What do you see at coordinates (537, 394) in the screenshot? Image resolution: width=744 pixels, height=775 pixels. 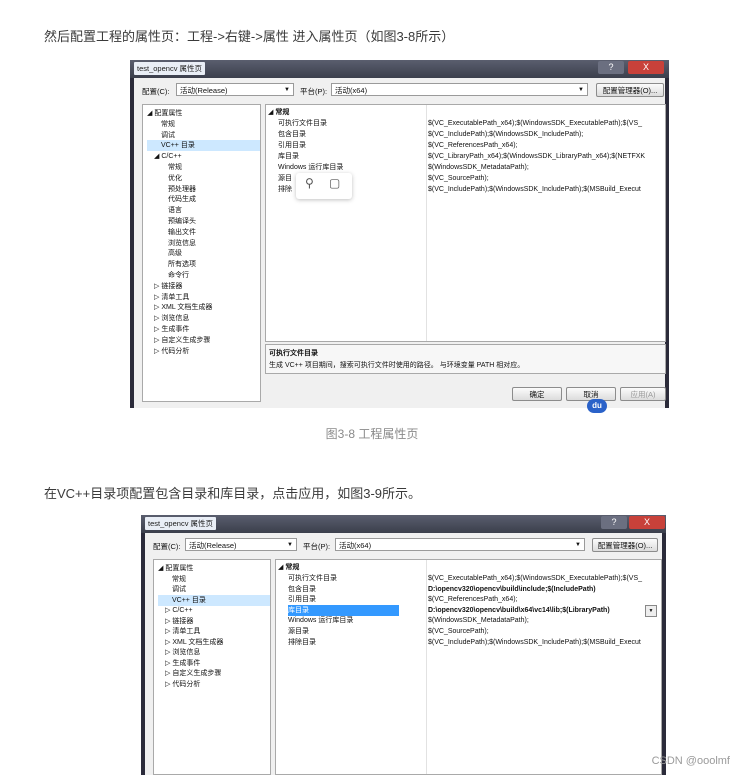 I see `ok-button: 确定` at bounding box center [537, 394].